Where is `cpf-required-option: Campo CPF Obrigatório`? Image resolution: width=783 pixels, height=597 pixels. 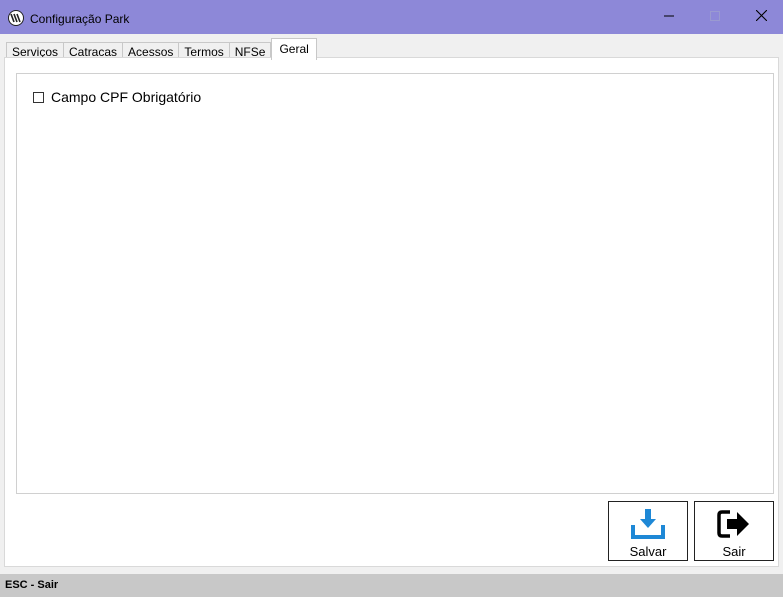 cpf-required-option: Campo CPF Obrigatório is located at coordinates (117, 97).